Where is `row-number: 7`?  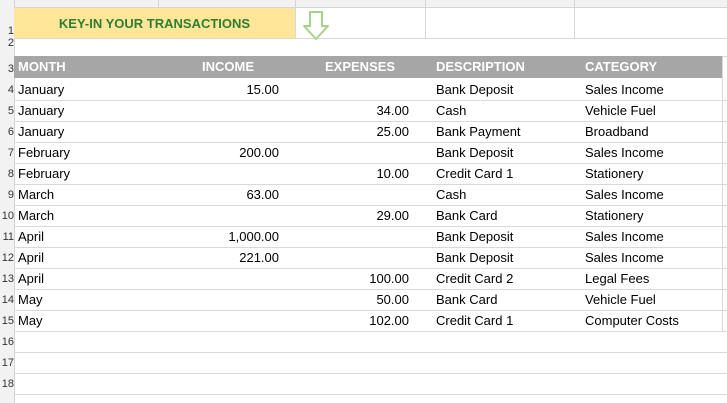 row-number: 7 is located at coordinates (7, 153).